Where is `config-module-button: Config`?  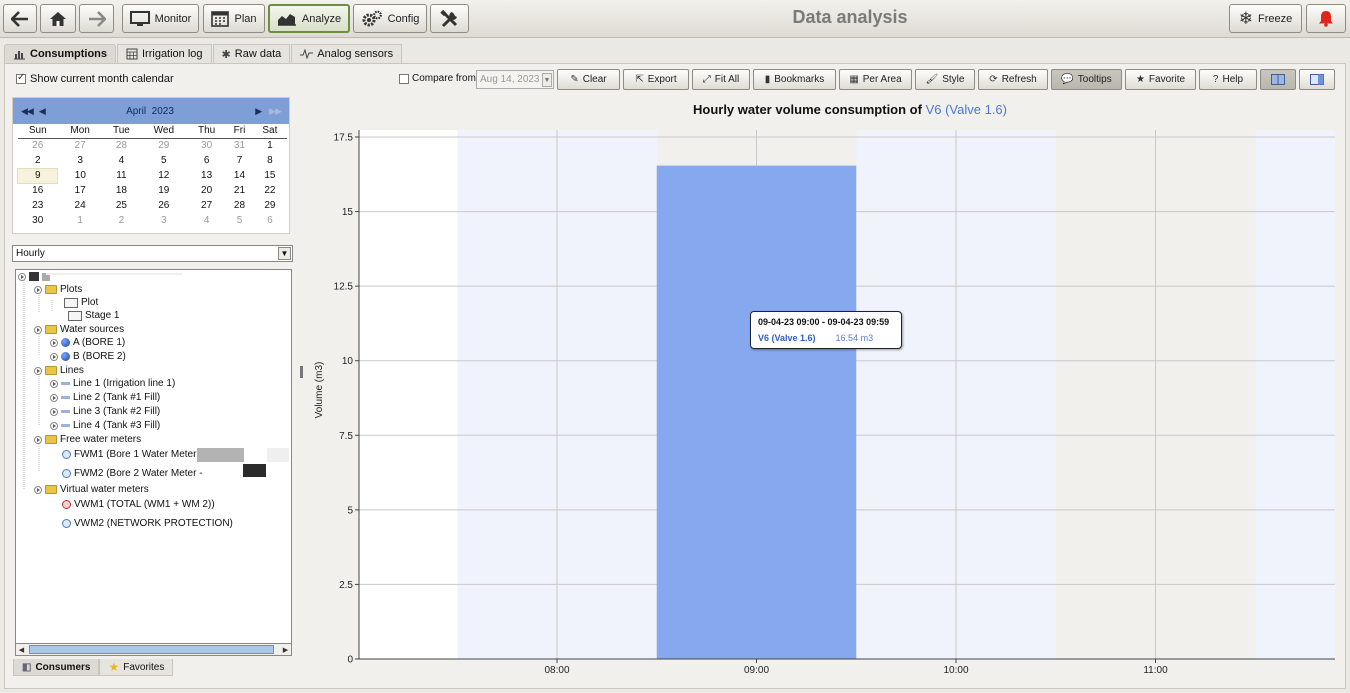
config-module-button: Config is located at coordinates (390, 18).